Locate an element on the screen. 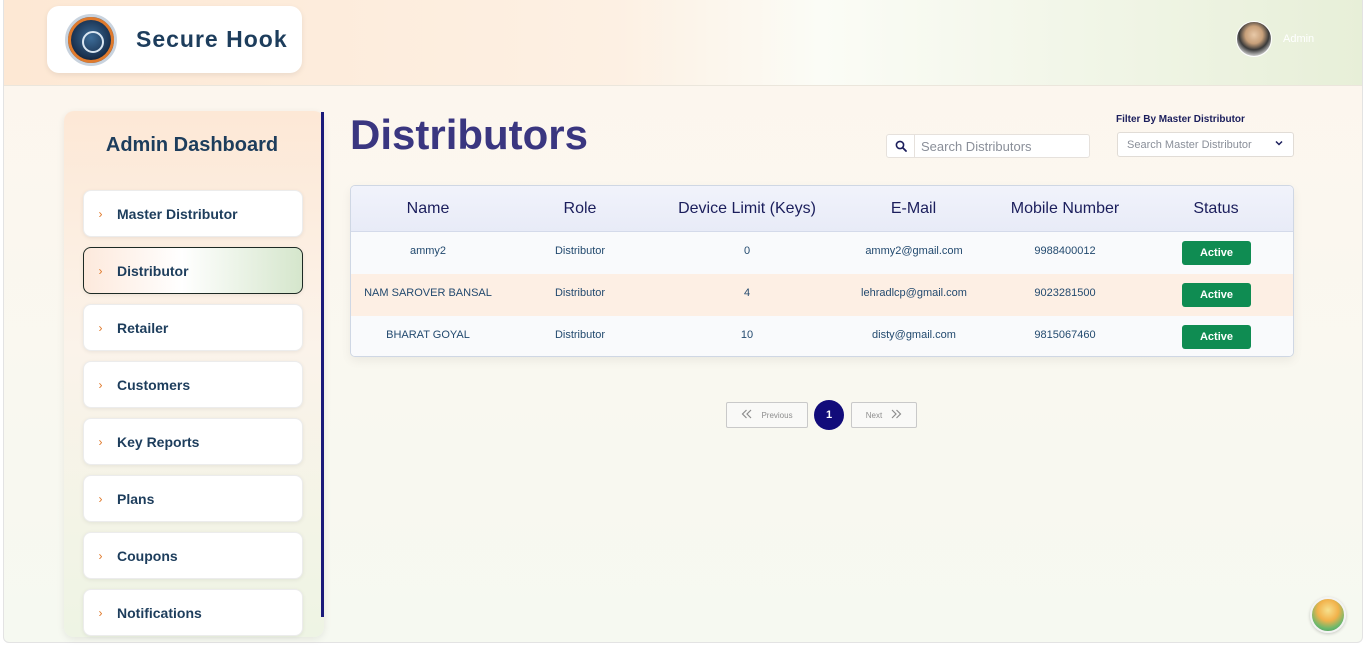  sidebar-item-label: Master Distributor is located at coordinates (177, 213).